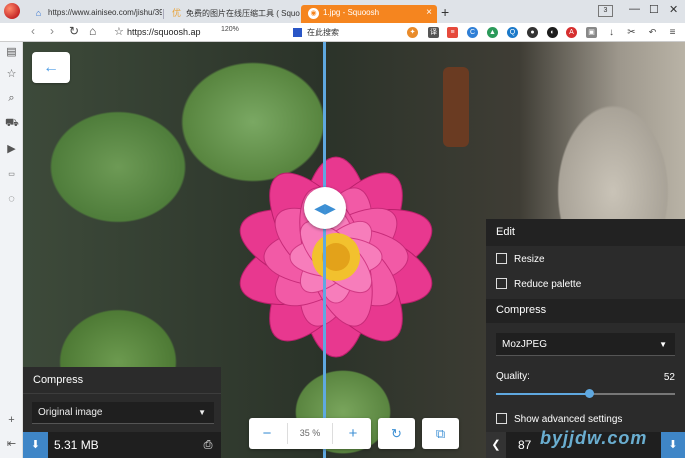  What do you see at coordinates (429, 12) in the screenshot?
I see `close-tab-icon: ×` at bounding box center [429, 12].